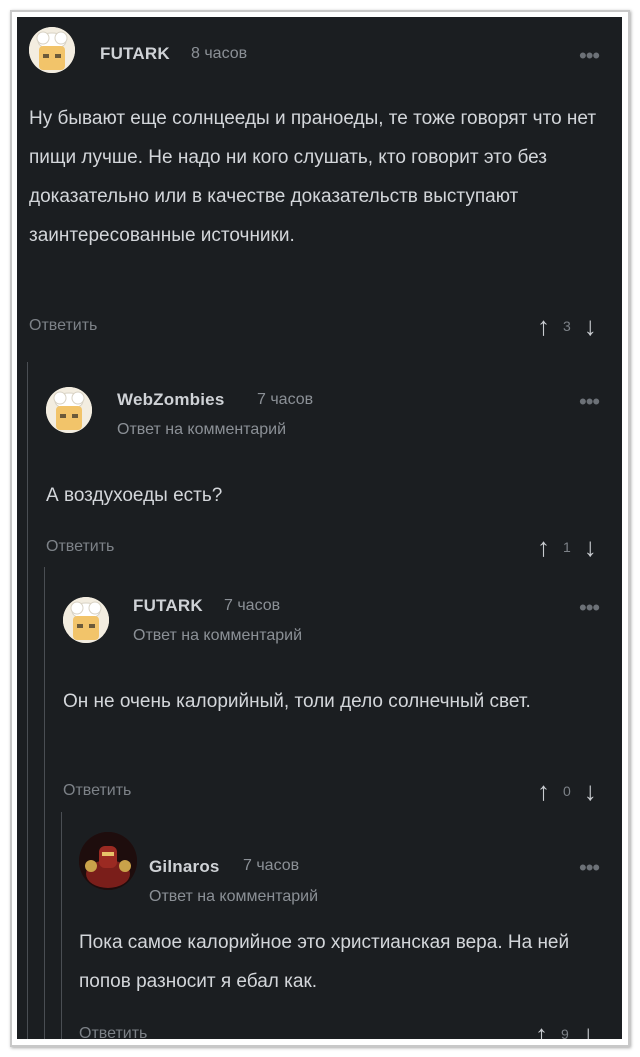 This screenshot has width=640, height=1057. I want to click on vote-controls: ↑ 1 ↓, so click(567, 547).